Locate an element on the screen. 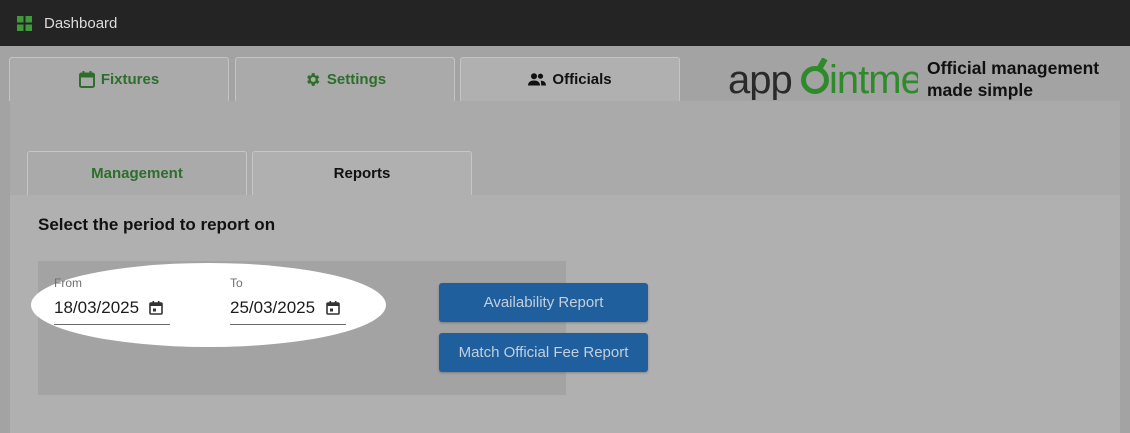 This screenshot has height=433, width=1130. tab-settings: Settings is located at coordinates (345, 79).